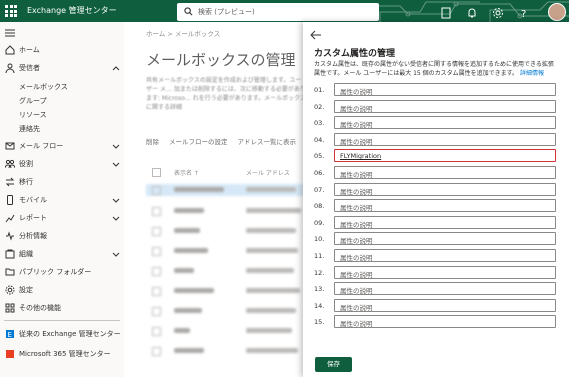 This screenshot has height=377, width=569. I want to click on attribute-number: 09., so click(319, 222).